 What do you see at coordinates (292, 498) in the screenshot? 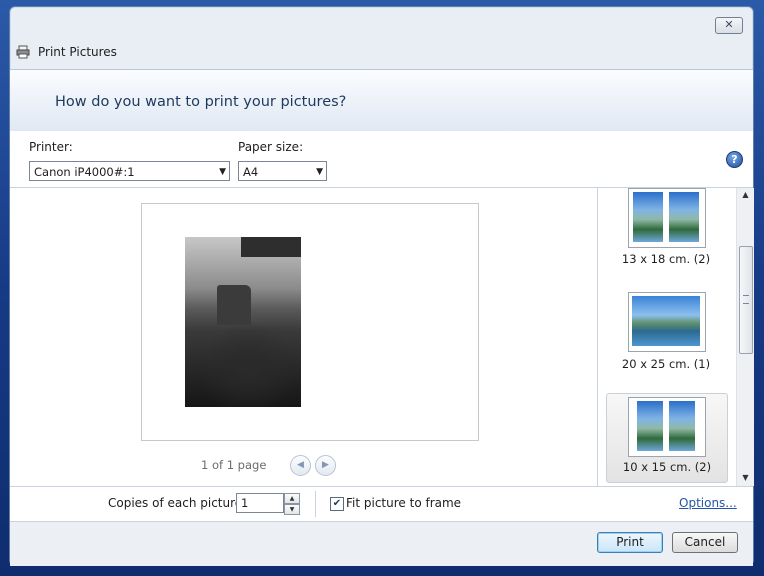
I see `increment-icon: ▲` at bounding box center [292, 498].